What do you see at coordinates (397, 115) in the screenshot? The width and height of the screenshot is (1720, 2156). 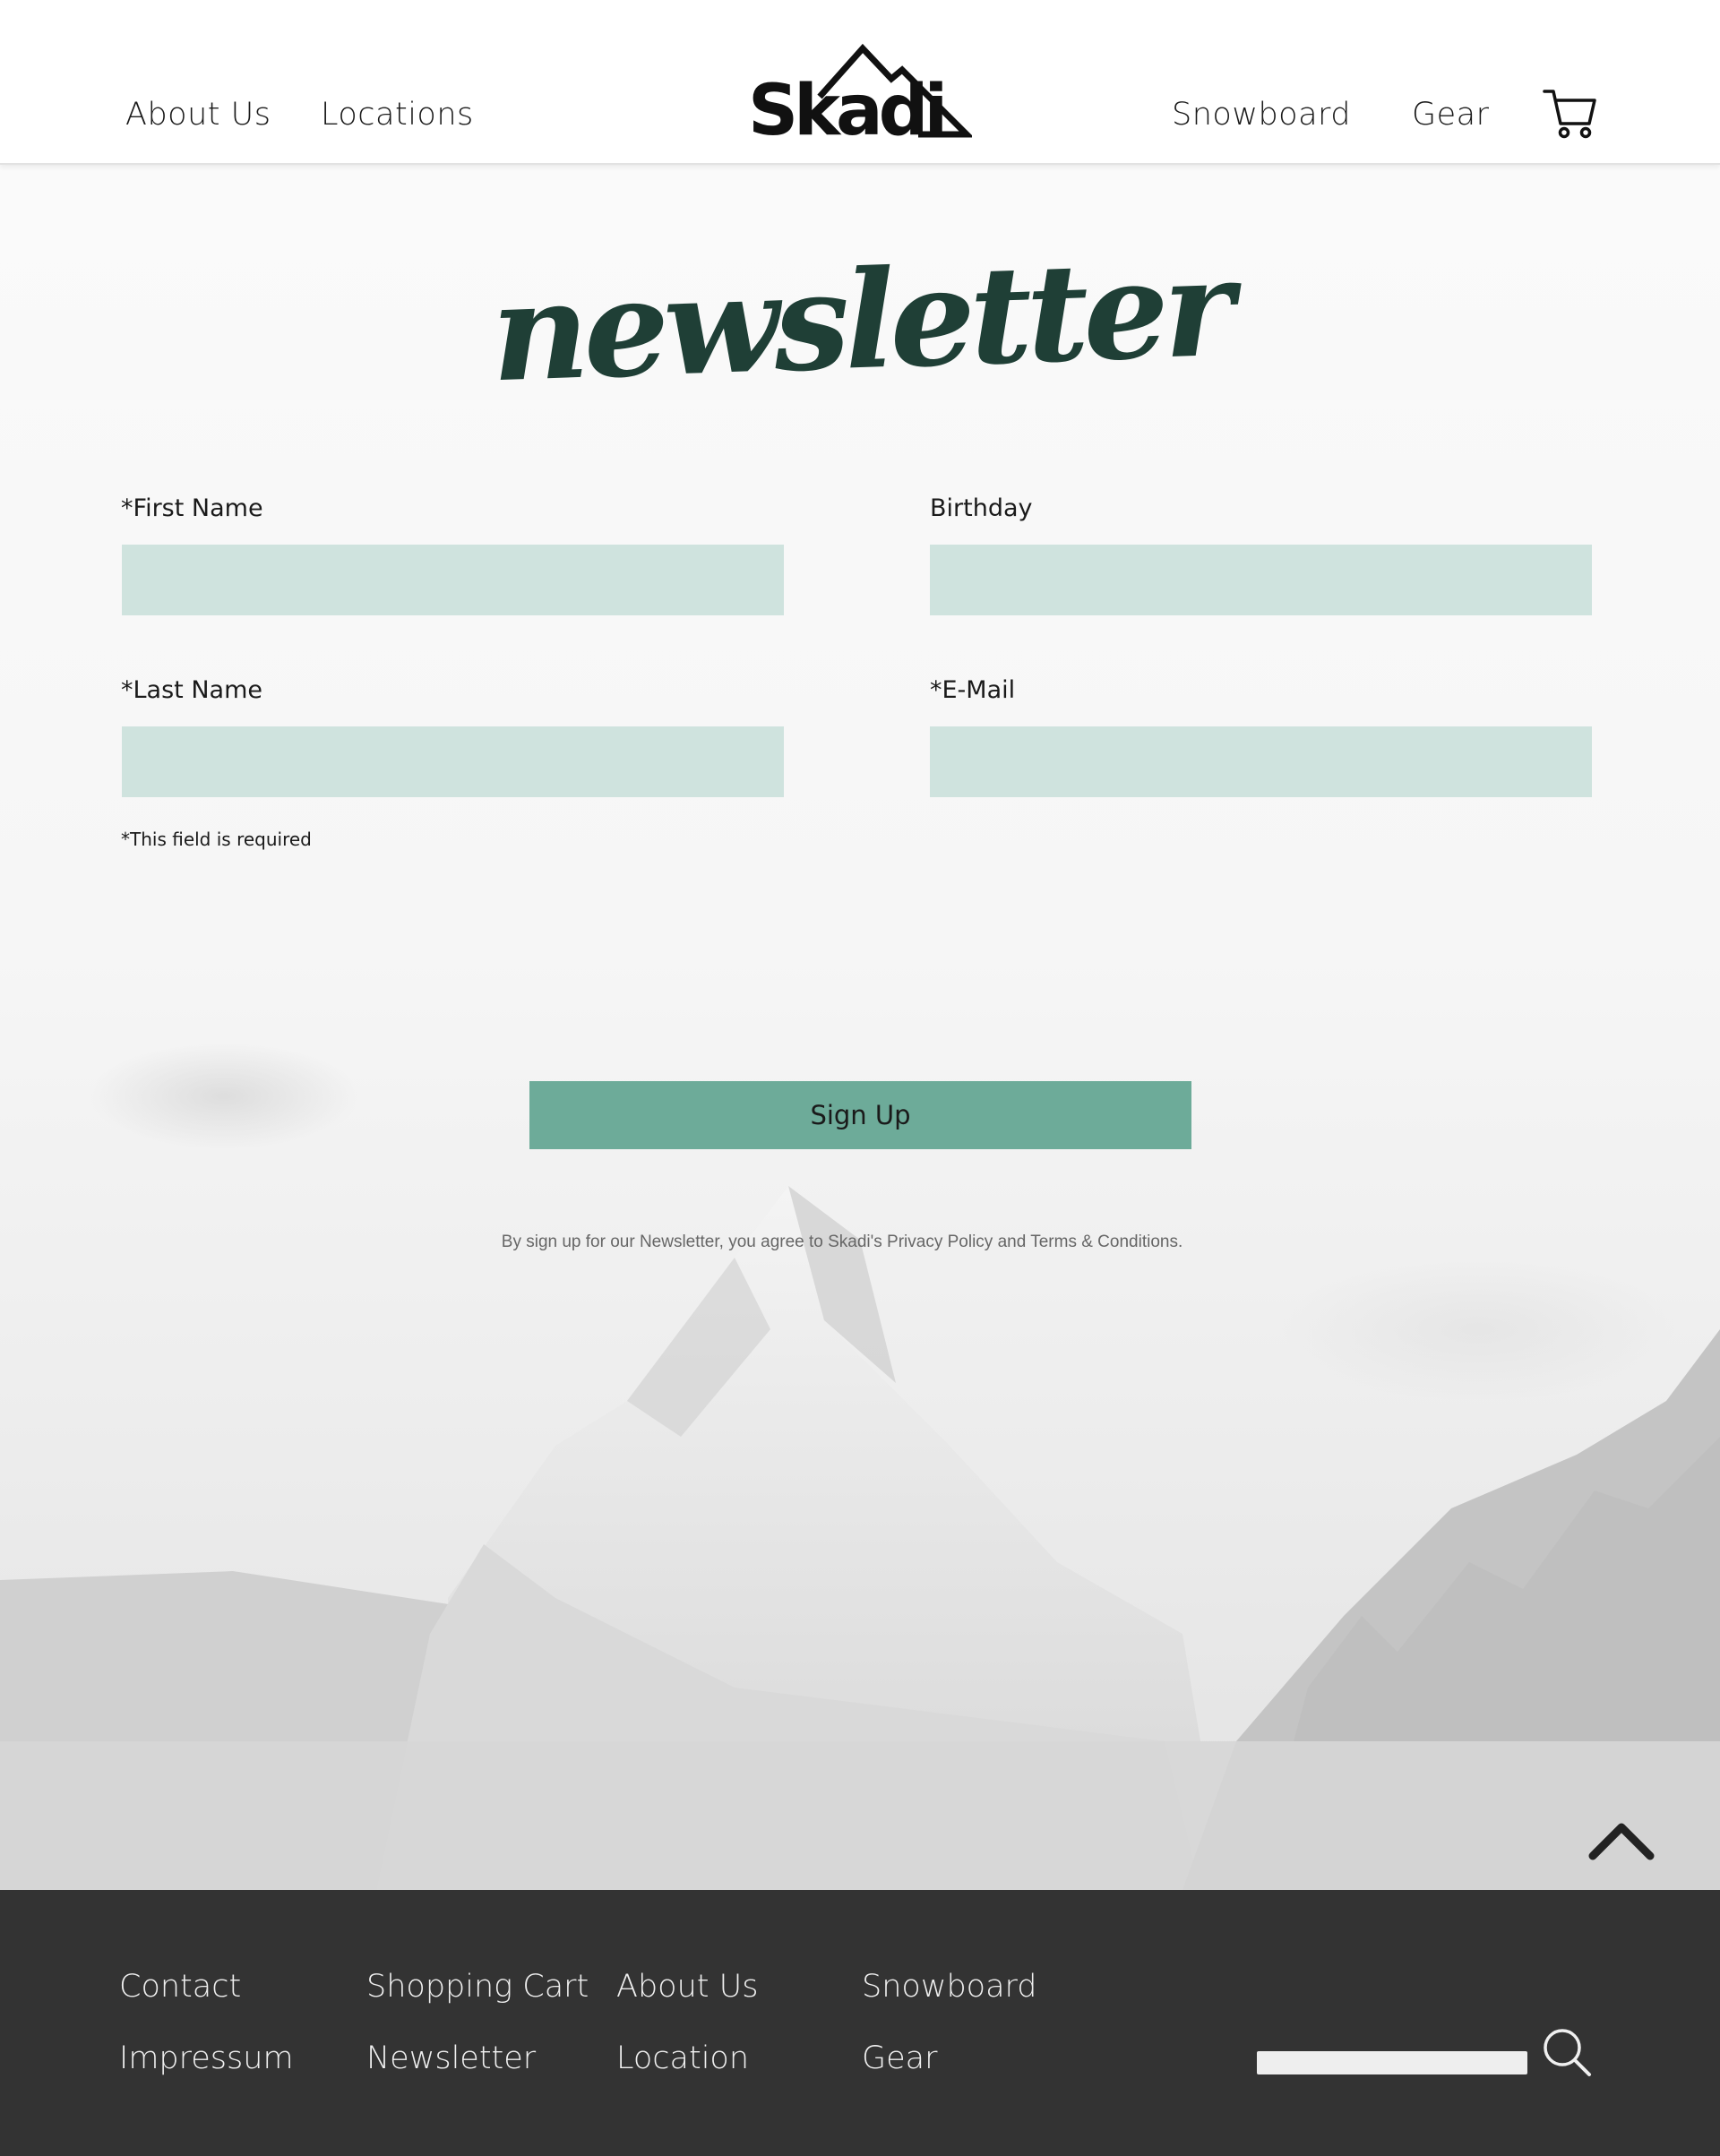 I see `nav-locations: Locations` at bounding box center [397, 115].